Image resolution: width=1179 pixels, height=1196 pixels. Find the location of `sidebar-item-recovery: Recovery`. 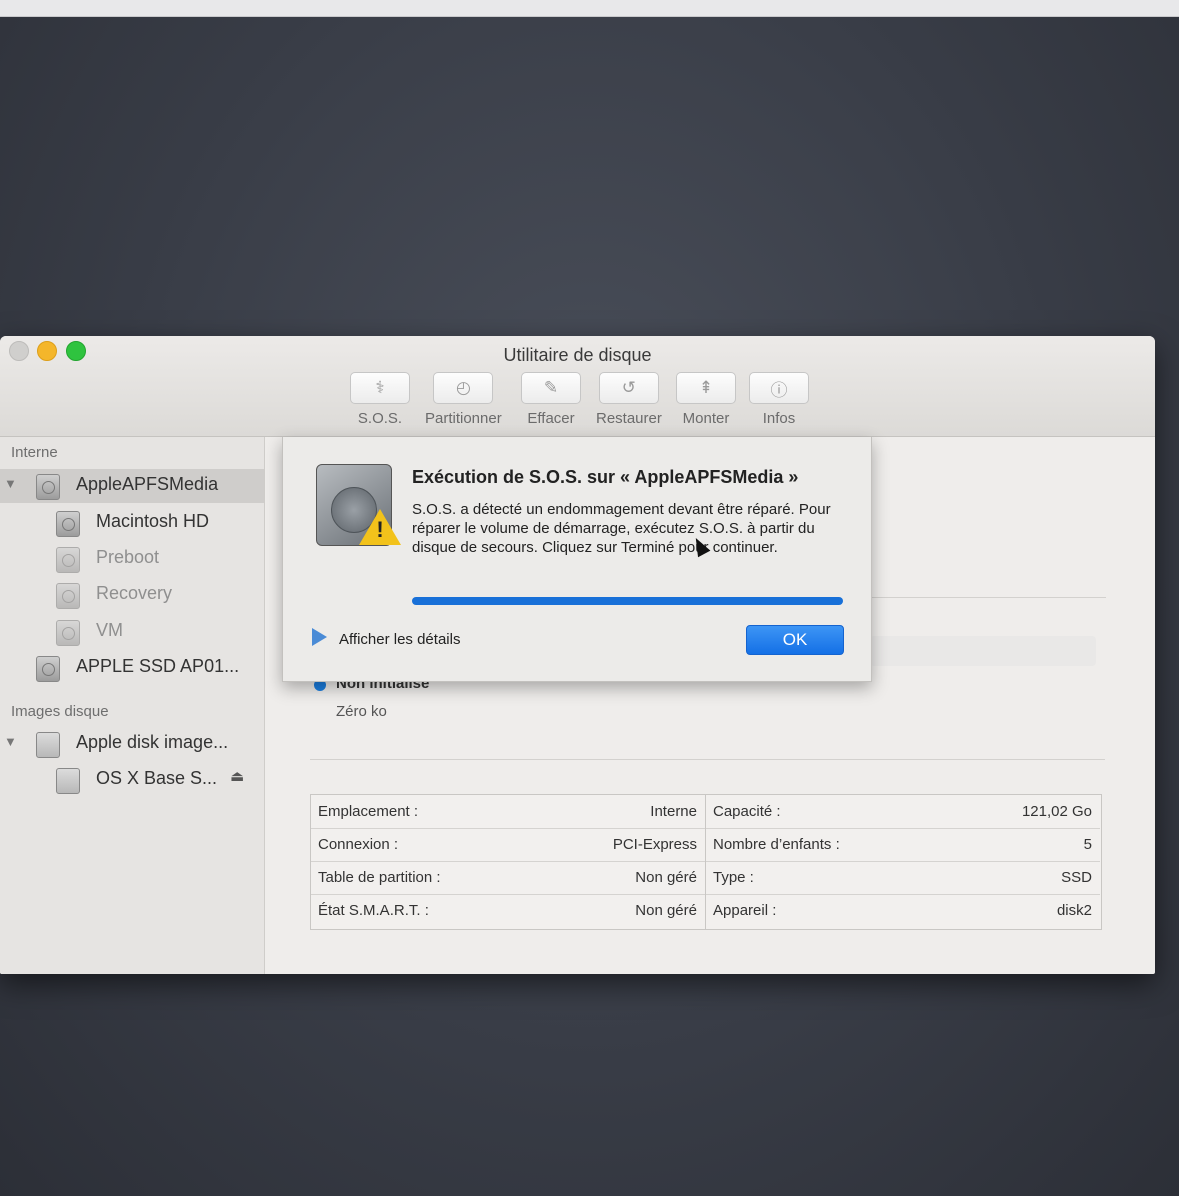

sidebar-item-recovery: Recovery is located at coordinates (132, 595).